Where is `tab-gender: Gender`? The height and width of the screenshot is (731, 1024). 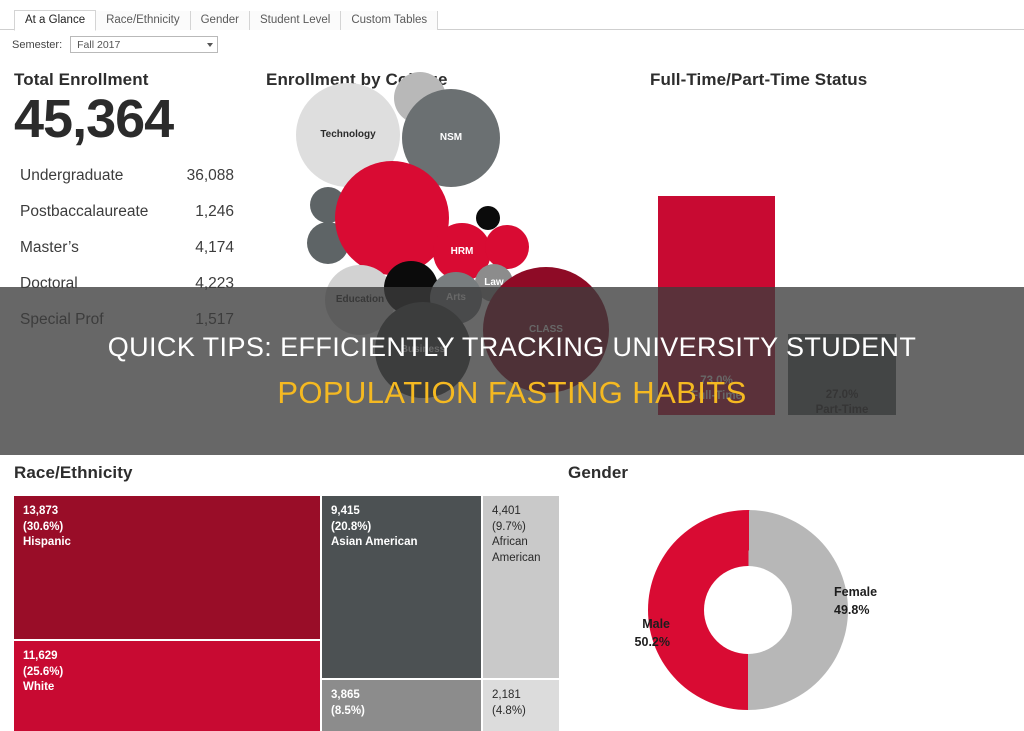 tab-gender: Gender is located at coordinates (219, 20).